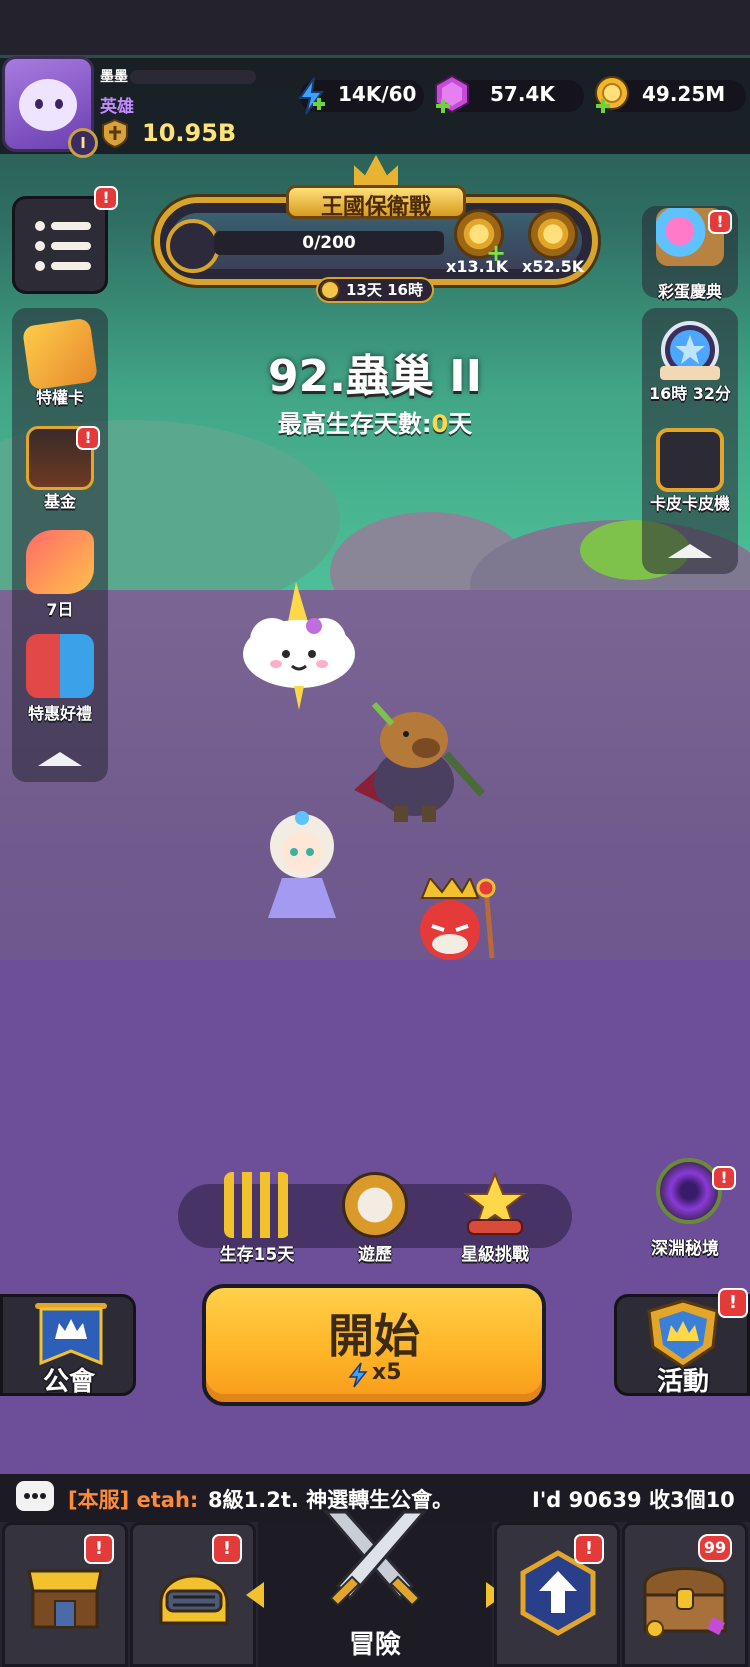 The image size is (750, 1667). I want to click on star-challenge-button: 星級挑戰, so click(495, 1222).